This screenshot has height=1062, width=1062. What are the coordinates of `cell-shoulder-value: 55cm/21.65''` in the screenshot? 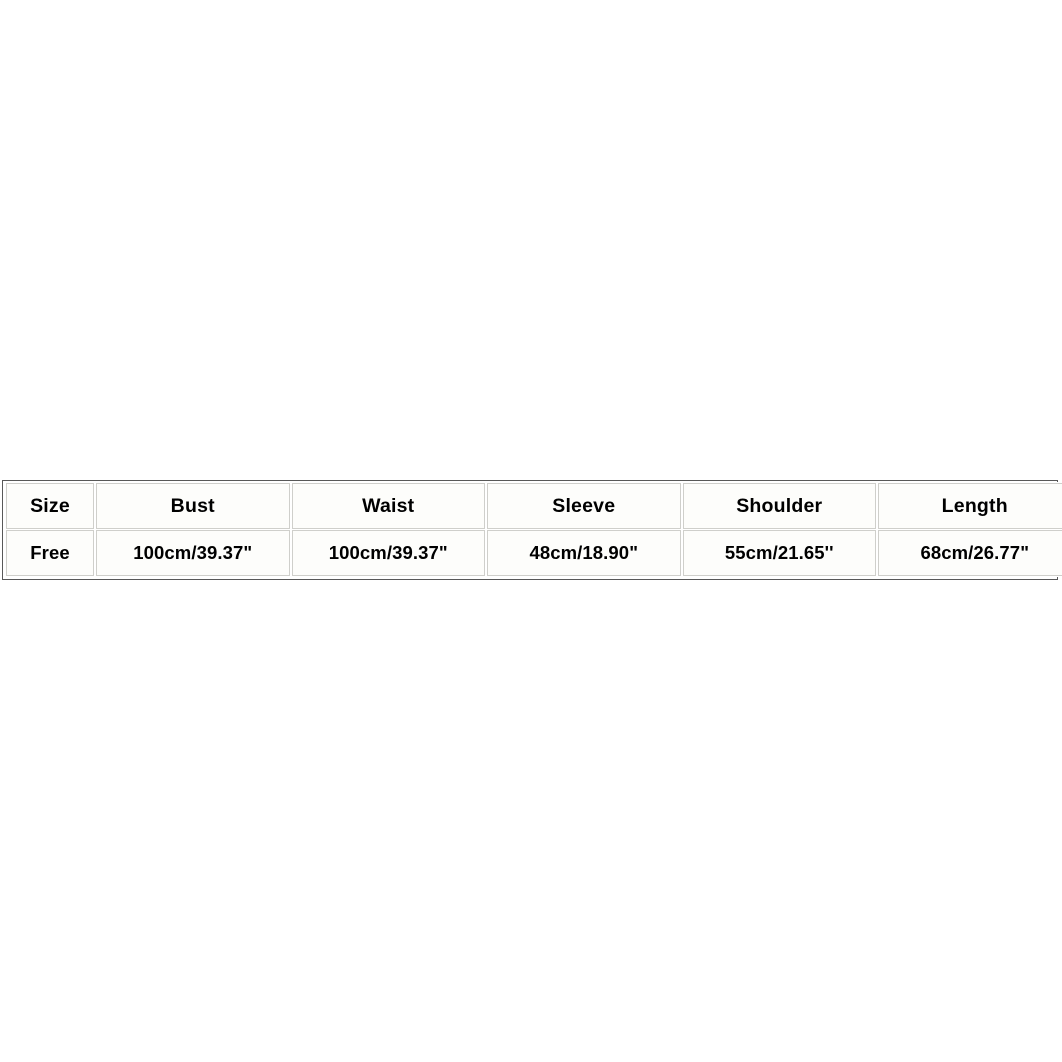 It's located at (779, 553).